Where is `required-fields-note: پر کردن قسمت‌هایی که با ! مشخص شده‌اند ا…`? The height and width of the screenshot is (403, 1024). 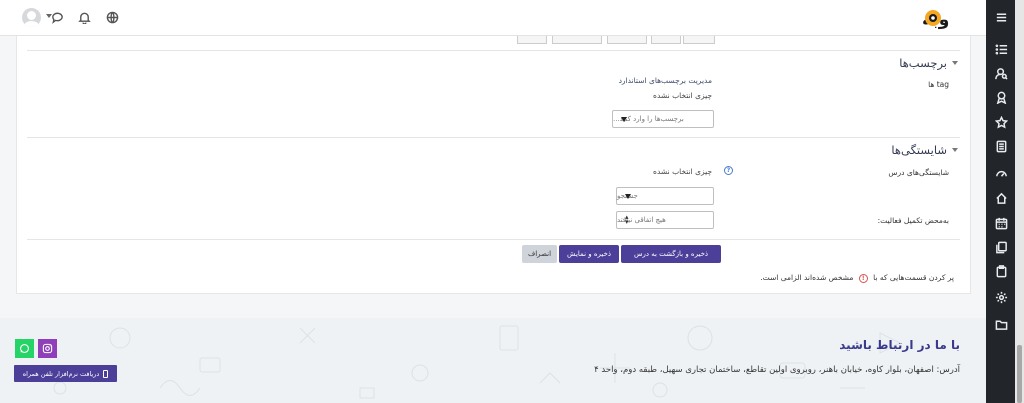
required-fields-note: پر کردن قسمت‌هایی که با ! مشخص شده‌اند ا… is located at coordinates (857, 278).